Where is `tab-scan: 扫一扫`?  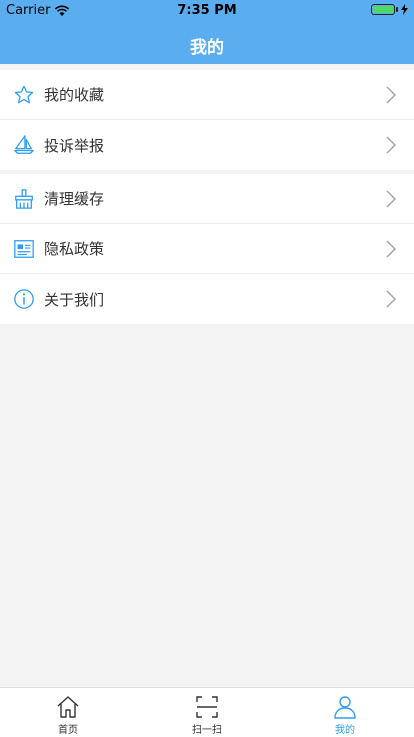
tab-scan: 扫一扫 is located at coordinates (207, 715).